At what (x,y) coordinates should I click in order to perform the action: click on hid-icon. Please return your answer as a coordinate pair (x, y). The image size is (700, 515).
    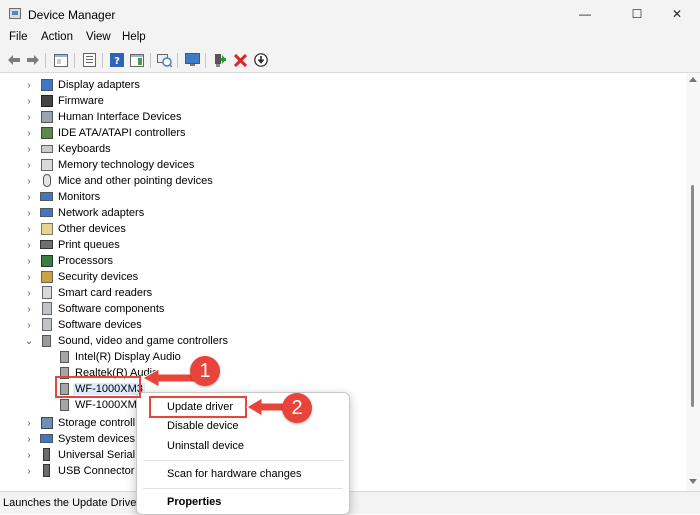
    Looking at the image, I should click on (47, 117).